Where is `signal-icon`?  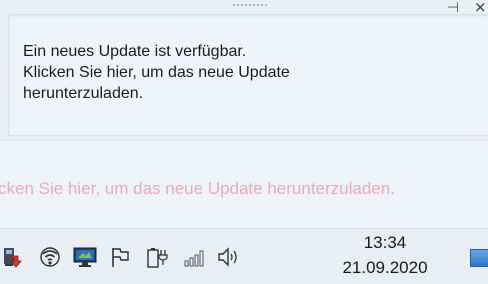 signal-icon is located at coordinates (194, 257).